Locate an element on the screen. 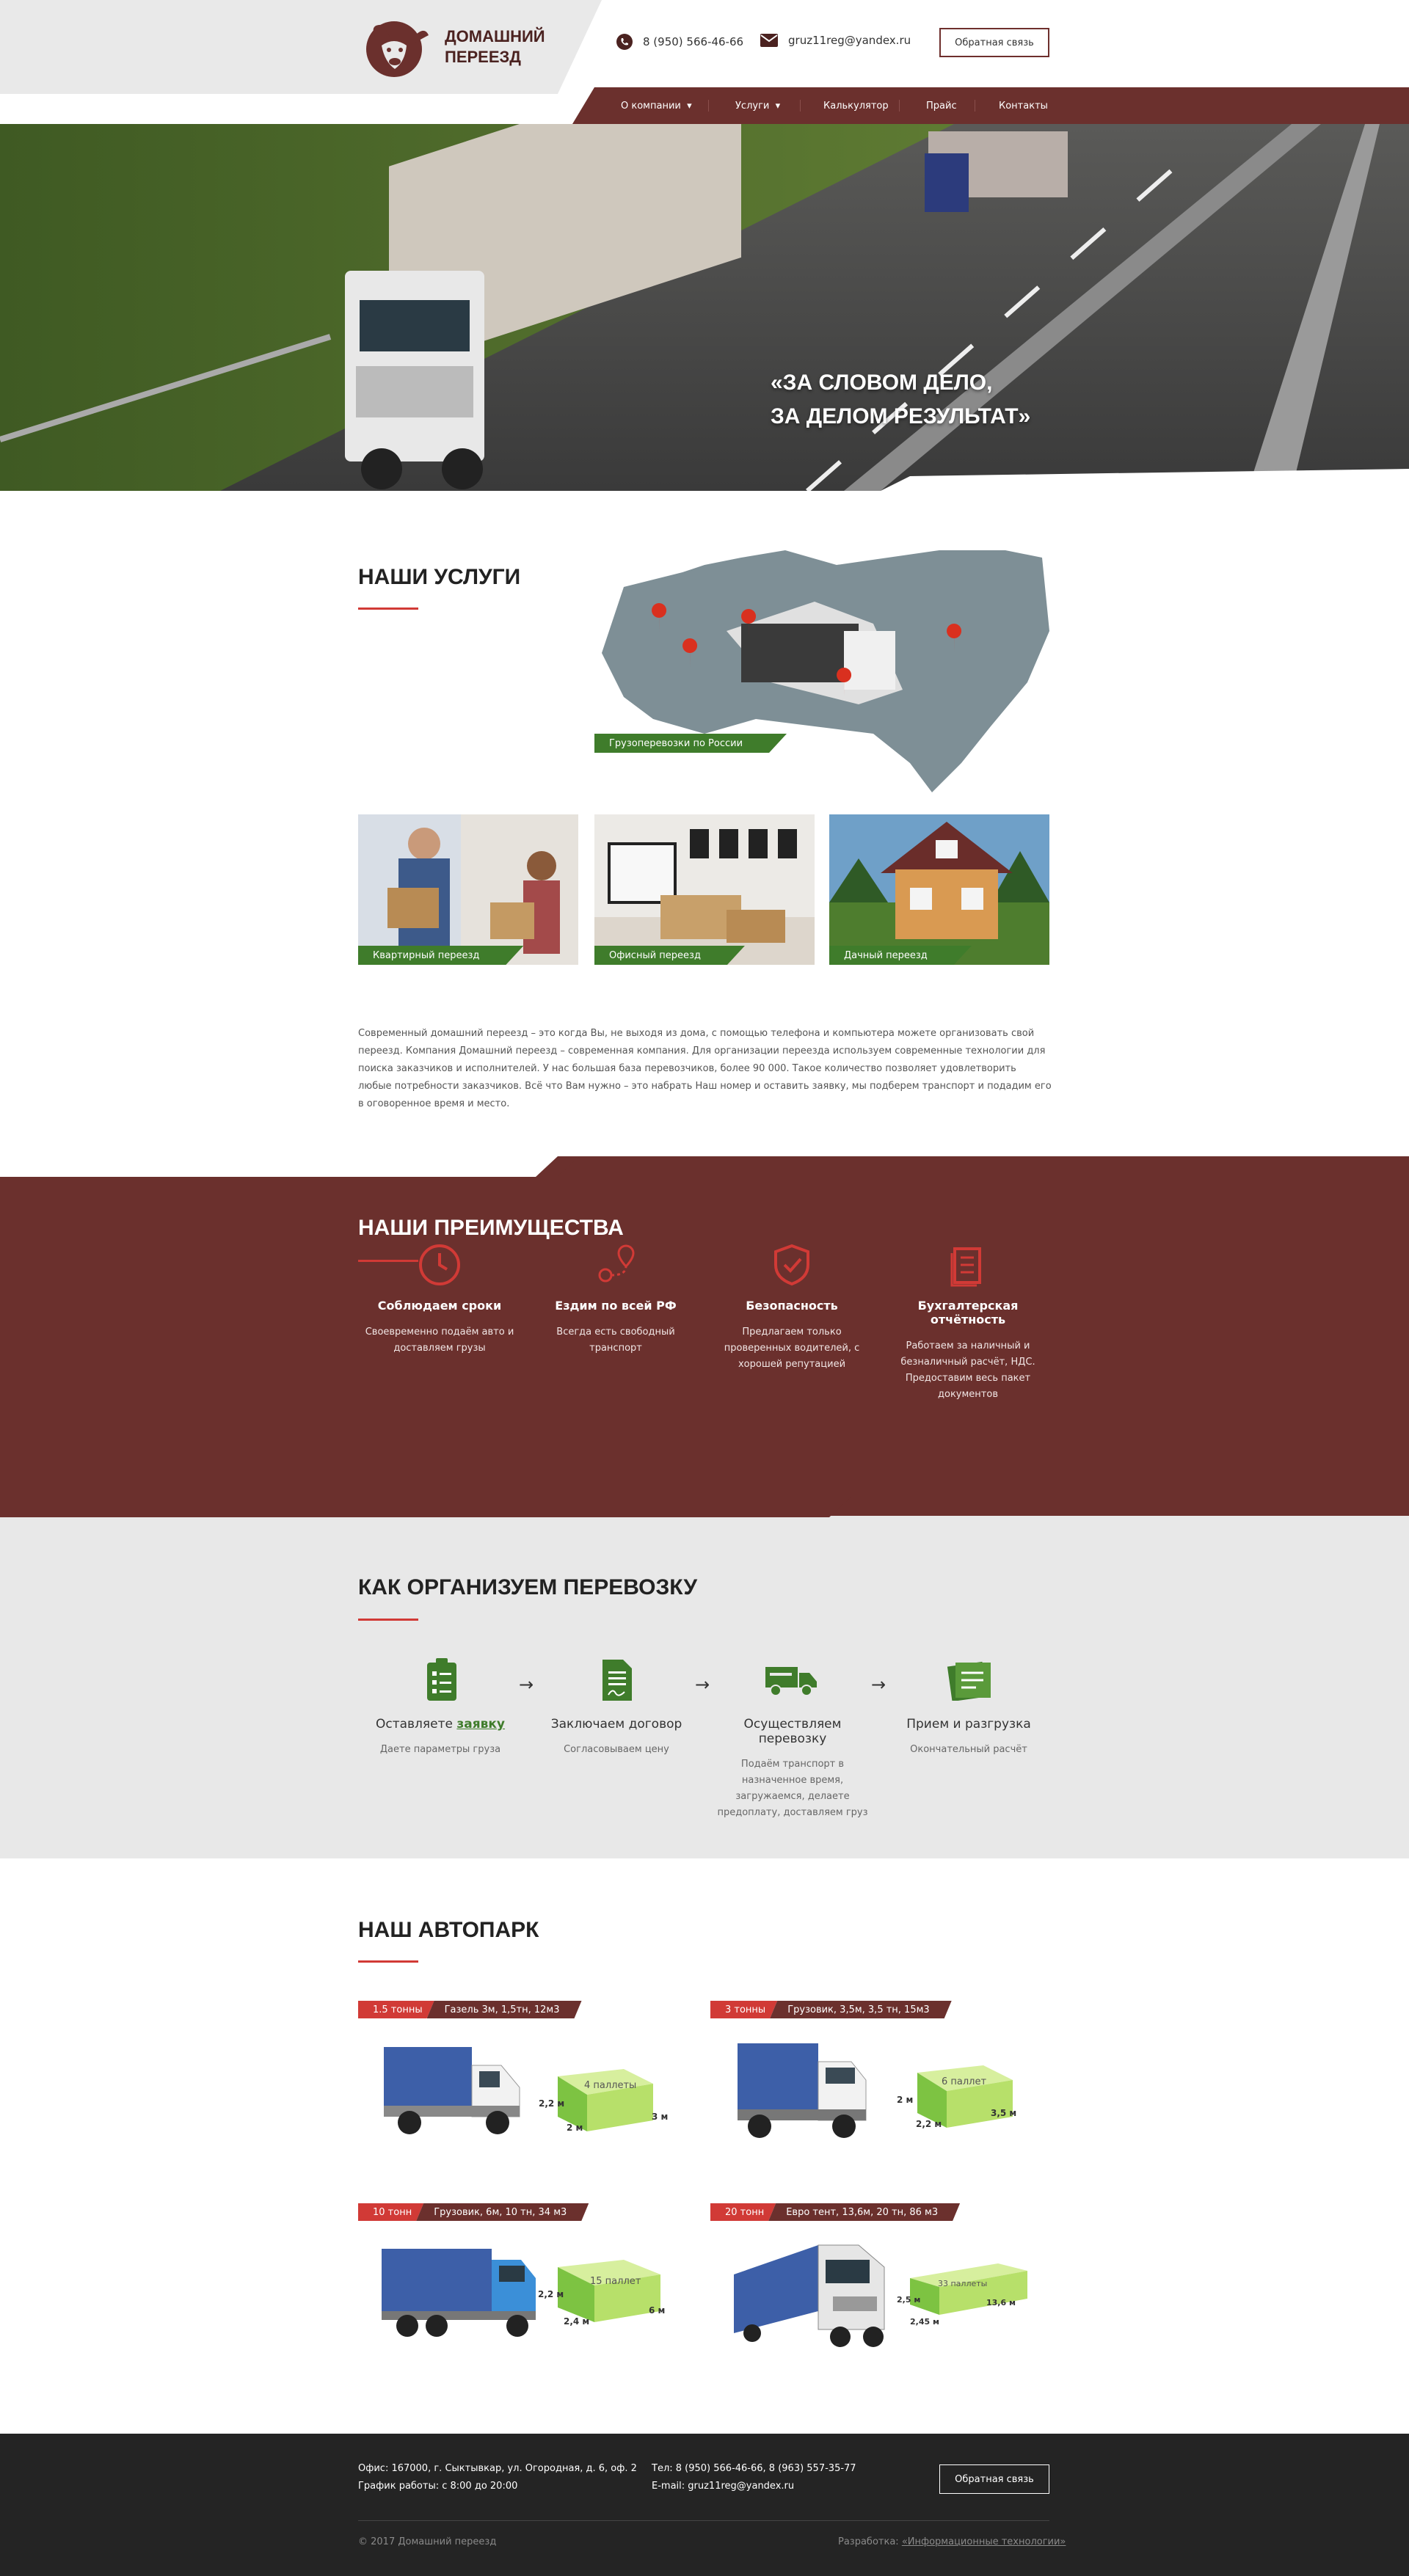  gazelle-truck-image is located at coordinates (452, 2090).